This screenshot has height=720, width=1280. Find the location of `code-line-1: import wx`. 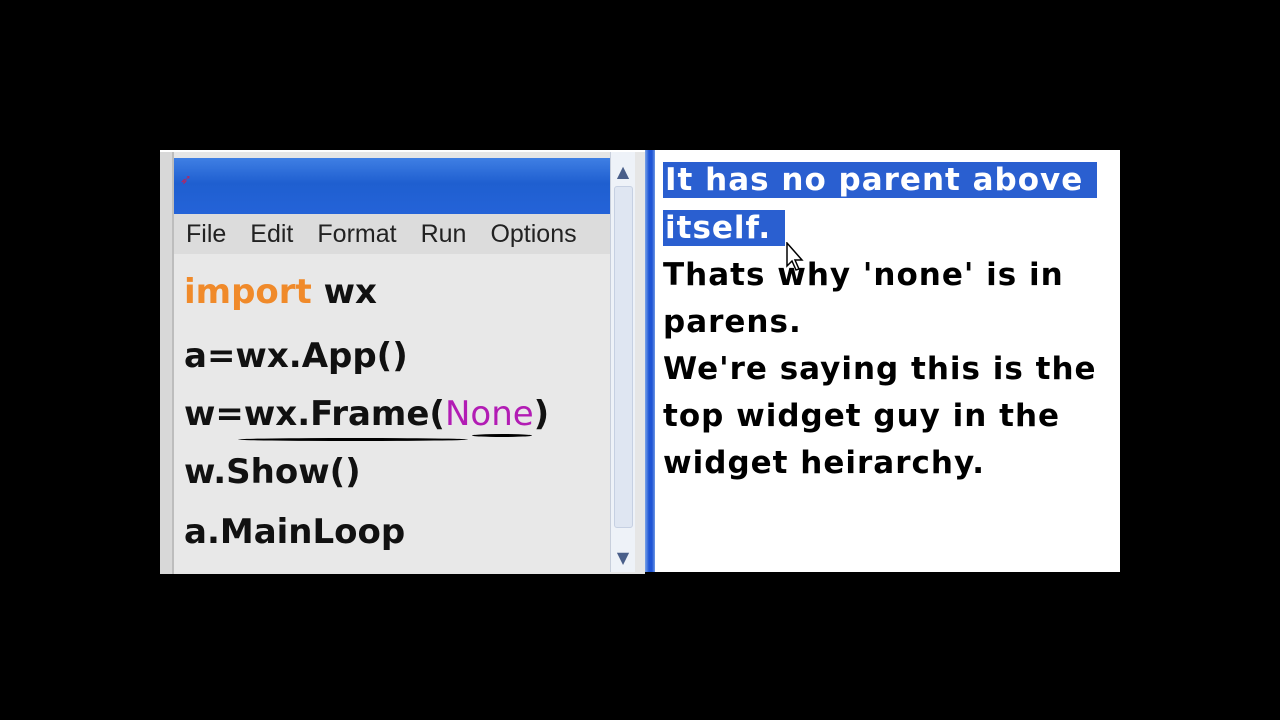

code-line-1: import wx is located at coordinates (280, 292).